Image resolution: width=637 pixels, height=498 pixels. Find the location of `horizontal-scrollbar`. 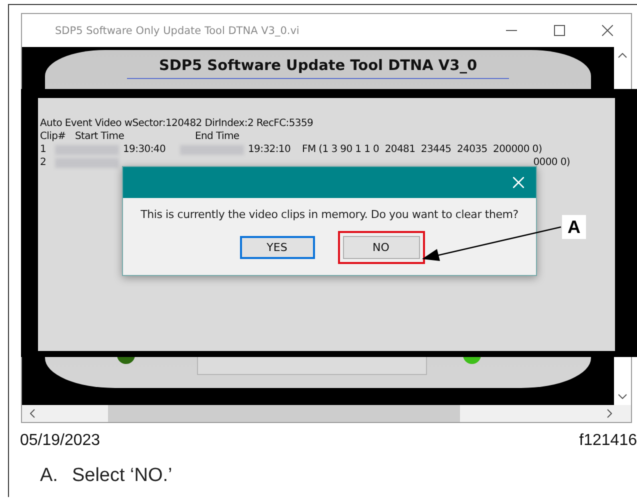

horizontal-scrollbar is located at coordinates (326, 413).